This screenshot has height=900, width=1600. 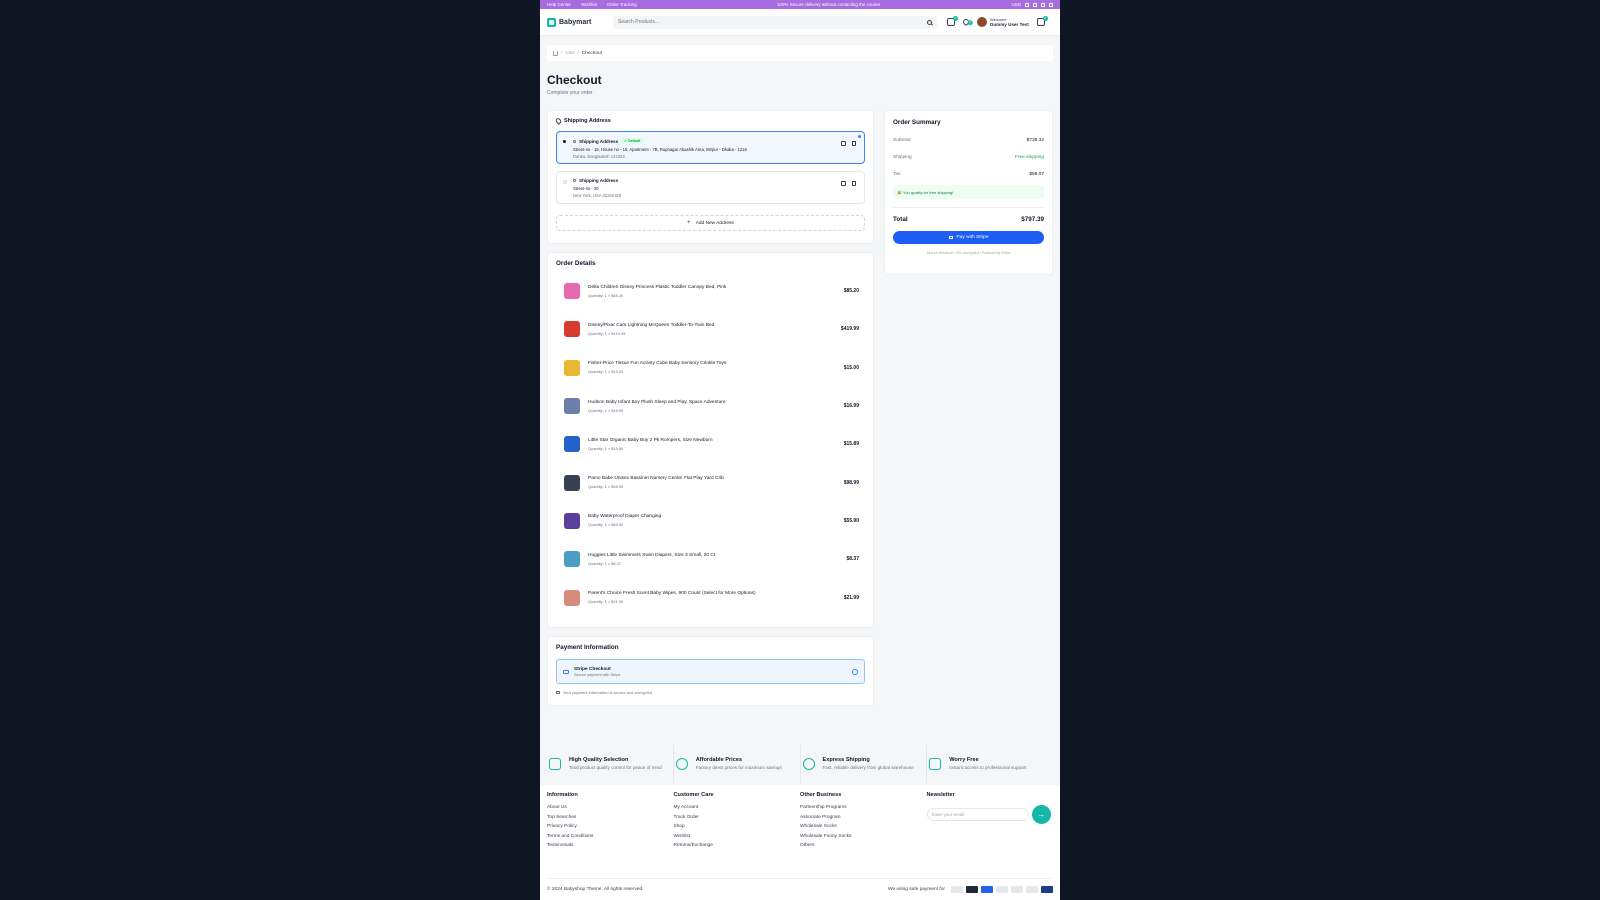 I want to click on search-bar, so click(x=775, y=22).